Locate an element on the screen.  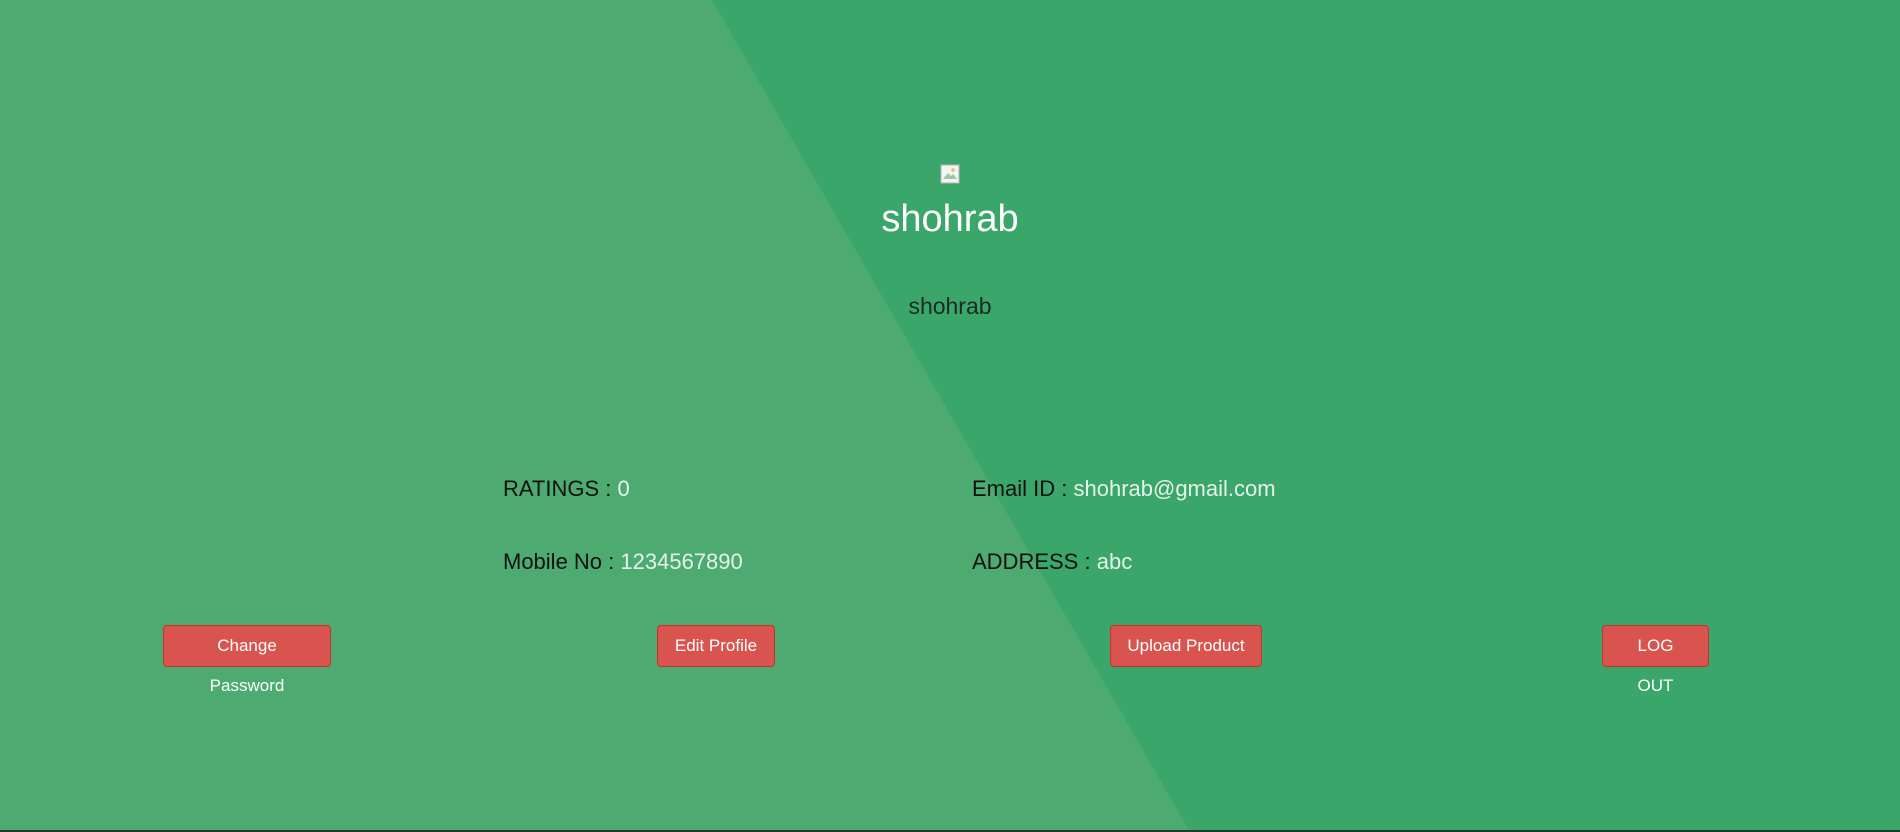
avatar is located at coordinates (950, 174).